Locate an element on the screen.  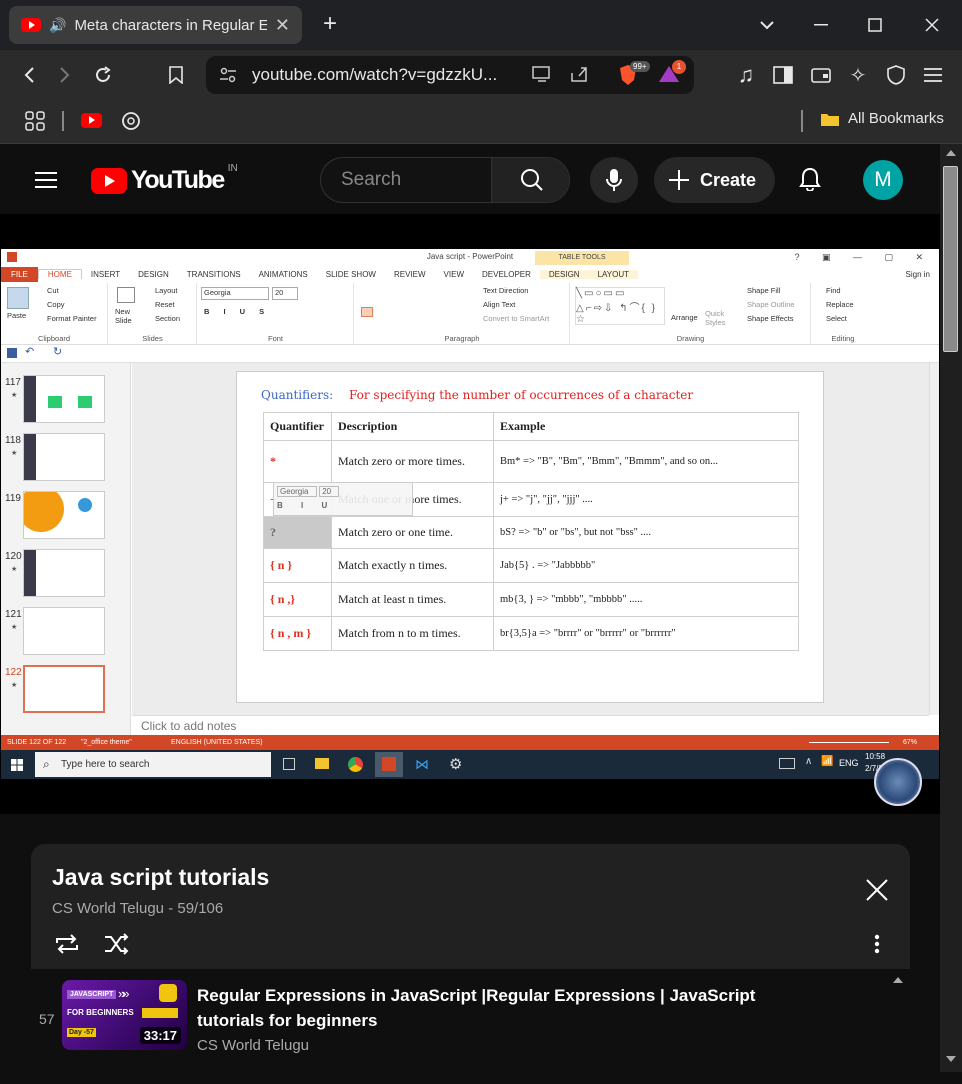
search-input: Search is located at coordinates (406, 180).